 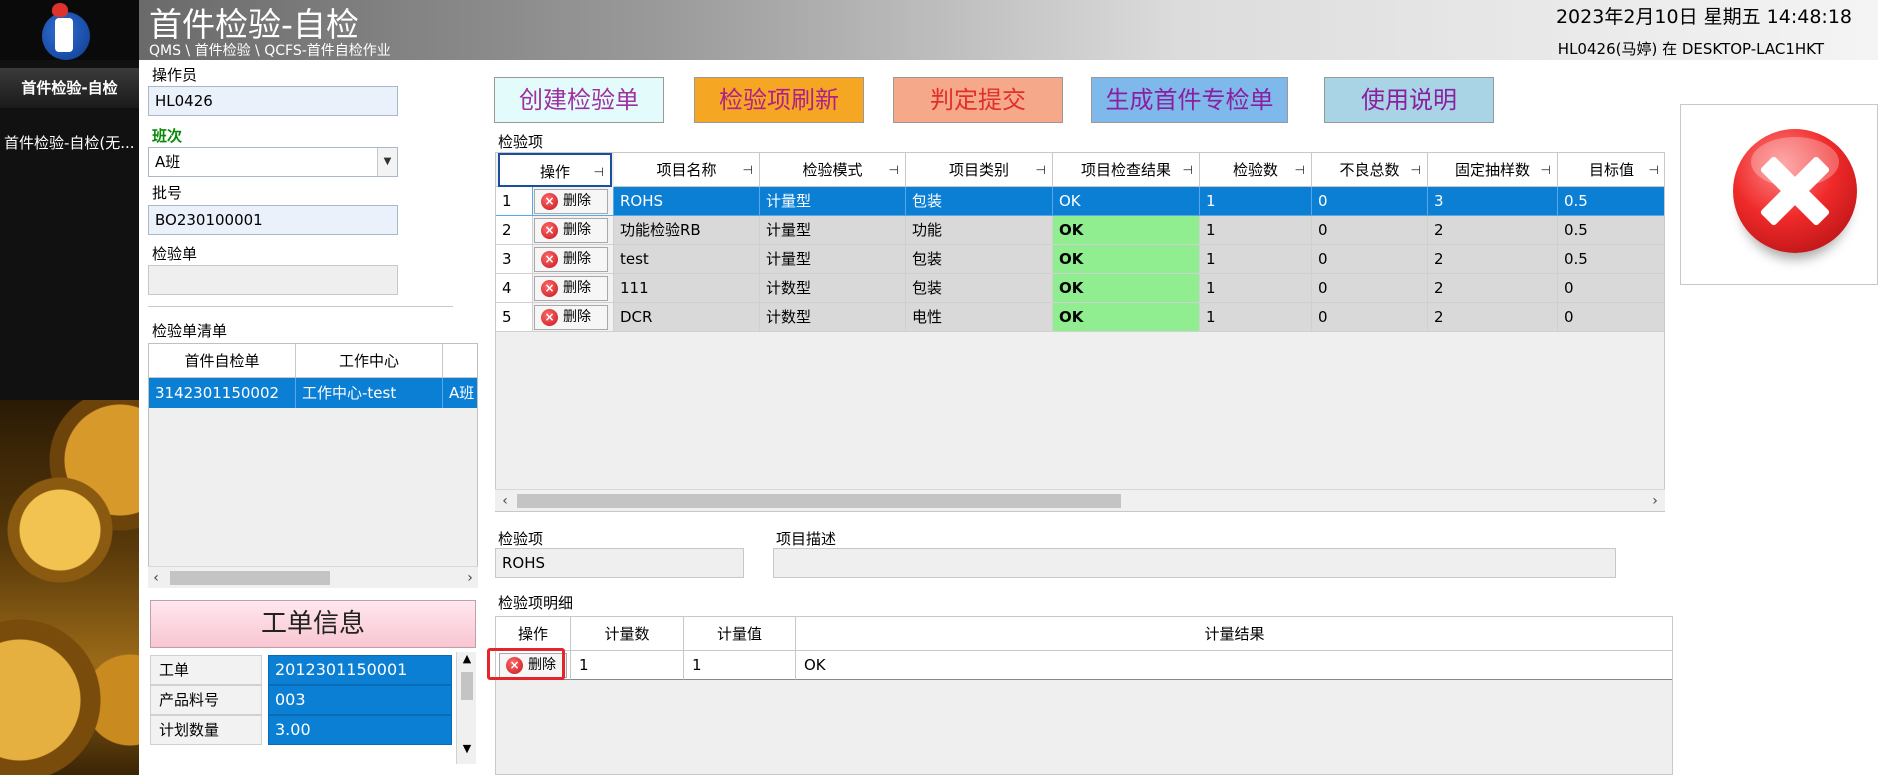 What do you see at coordinates (687, 201) in the screenshot?
I see `cell-item-name: ROHS` at bounding box center [687, 201].